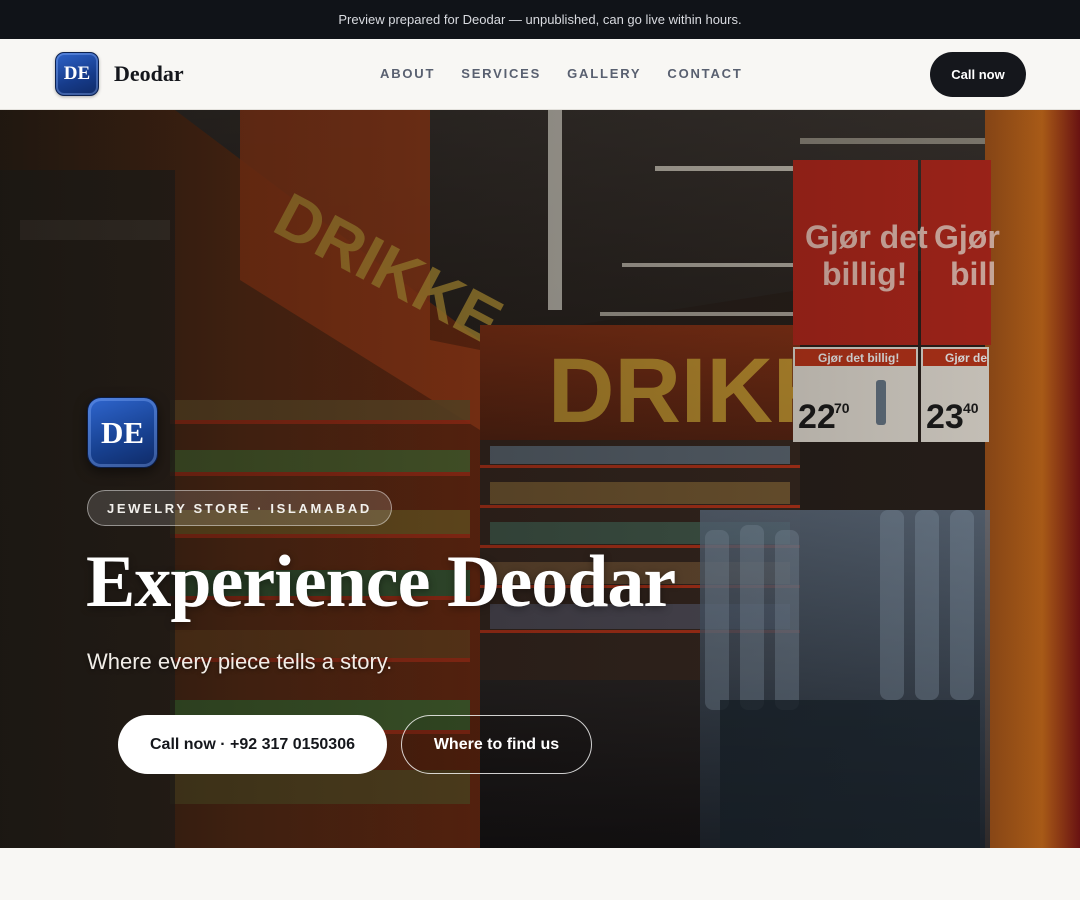 Image resolution: width=1080 pixels, height=900 pixels. I want to click on call-now-nav-button: Call now, so click(978, 74).